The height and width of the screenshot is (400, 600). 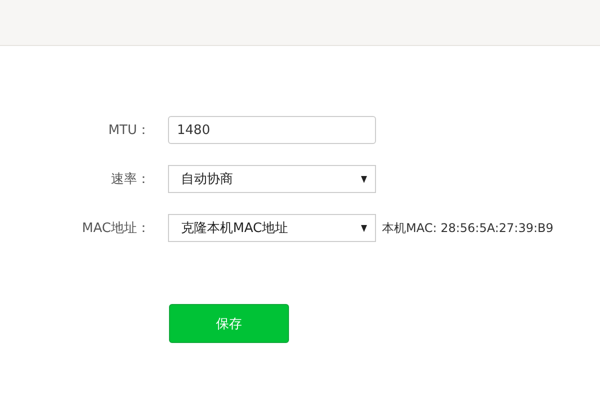 I want to click on dropdown: 克隆本机MAC地址, so click(x=272, y=228).